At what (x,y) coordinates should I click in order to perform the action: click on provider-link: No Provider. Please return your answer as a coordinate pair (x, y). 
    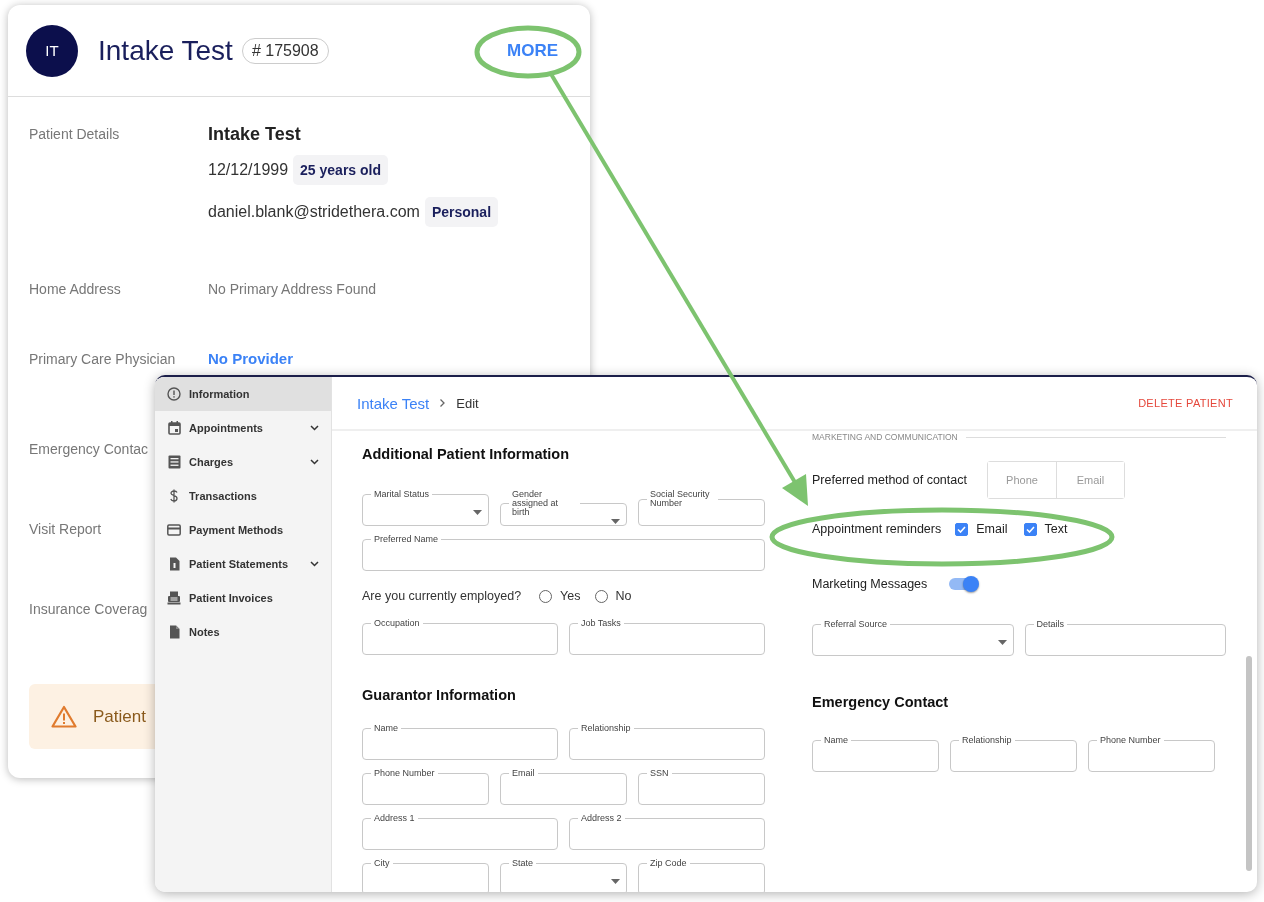
    Looking at the image, I should click on (251, 358).